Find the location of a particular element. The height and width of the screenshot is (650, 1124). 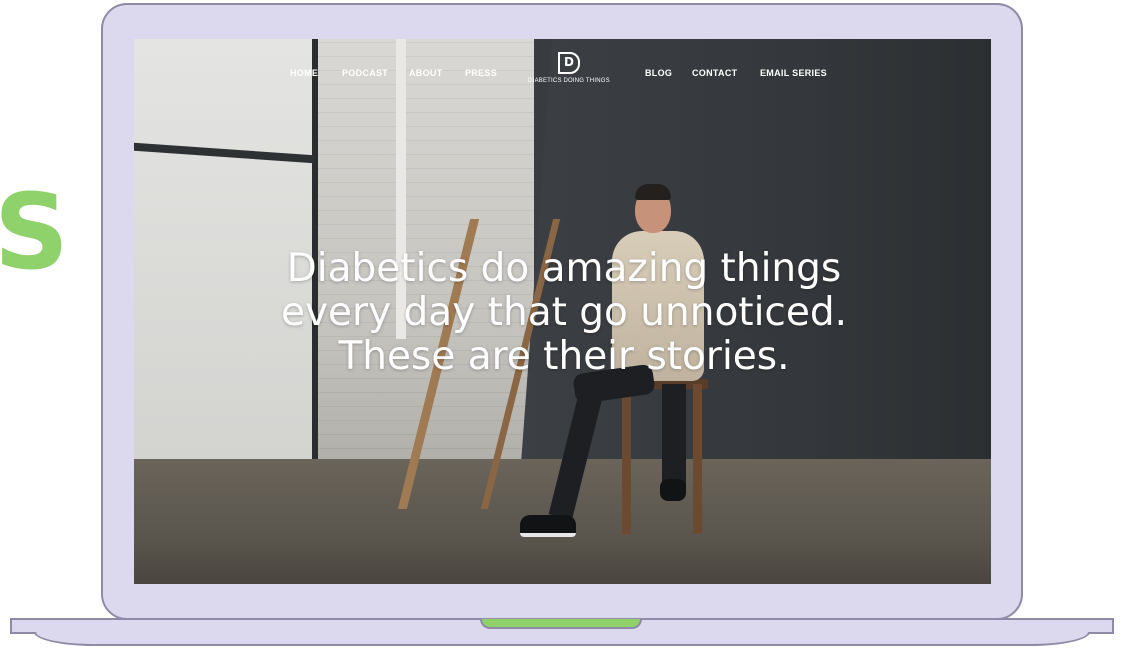

hero-line: Diabetics do amazing things is located at coordinates (564, 268).